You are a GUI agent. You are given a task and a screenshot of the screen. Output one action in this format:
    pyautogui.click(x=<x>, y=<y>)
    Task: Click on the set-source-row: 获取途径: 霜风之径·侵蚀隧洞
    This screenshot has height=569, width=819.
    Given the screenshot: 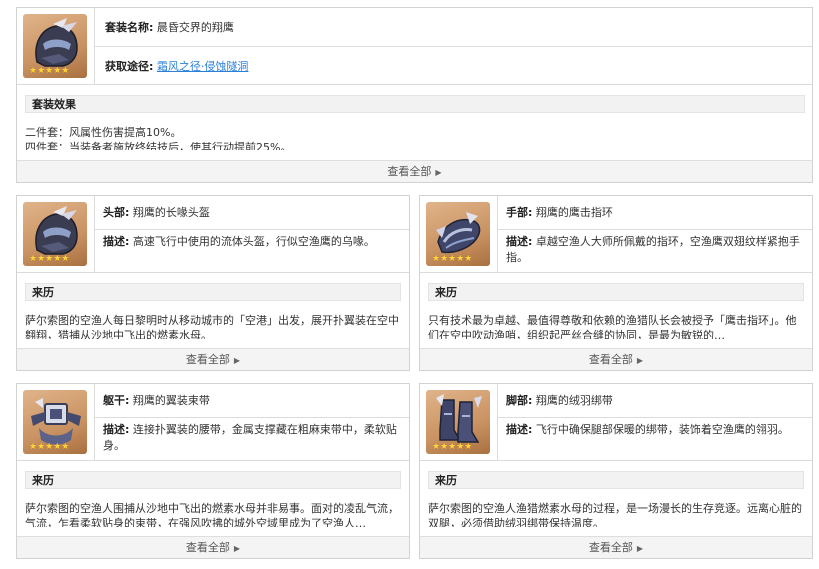 What is the action you would take?
    pyautogui.click(x=176, y=66)
    